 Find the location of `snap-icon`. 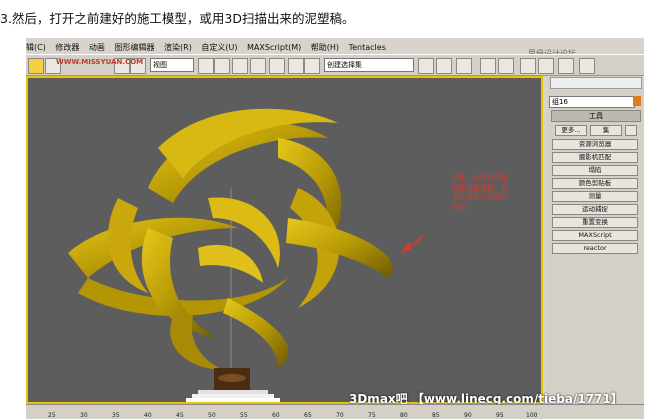

snap-icon is located at coordinates (222, 66).